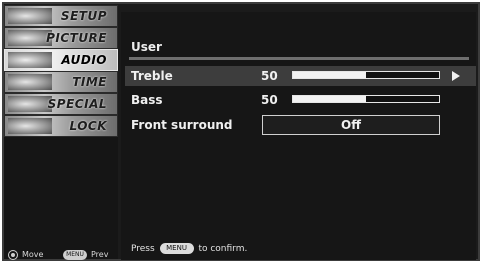  Describe the element at coordinates (152, 76) in the screenshot. I see `treble-label: Treble` at that location.